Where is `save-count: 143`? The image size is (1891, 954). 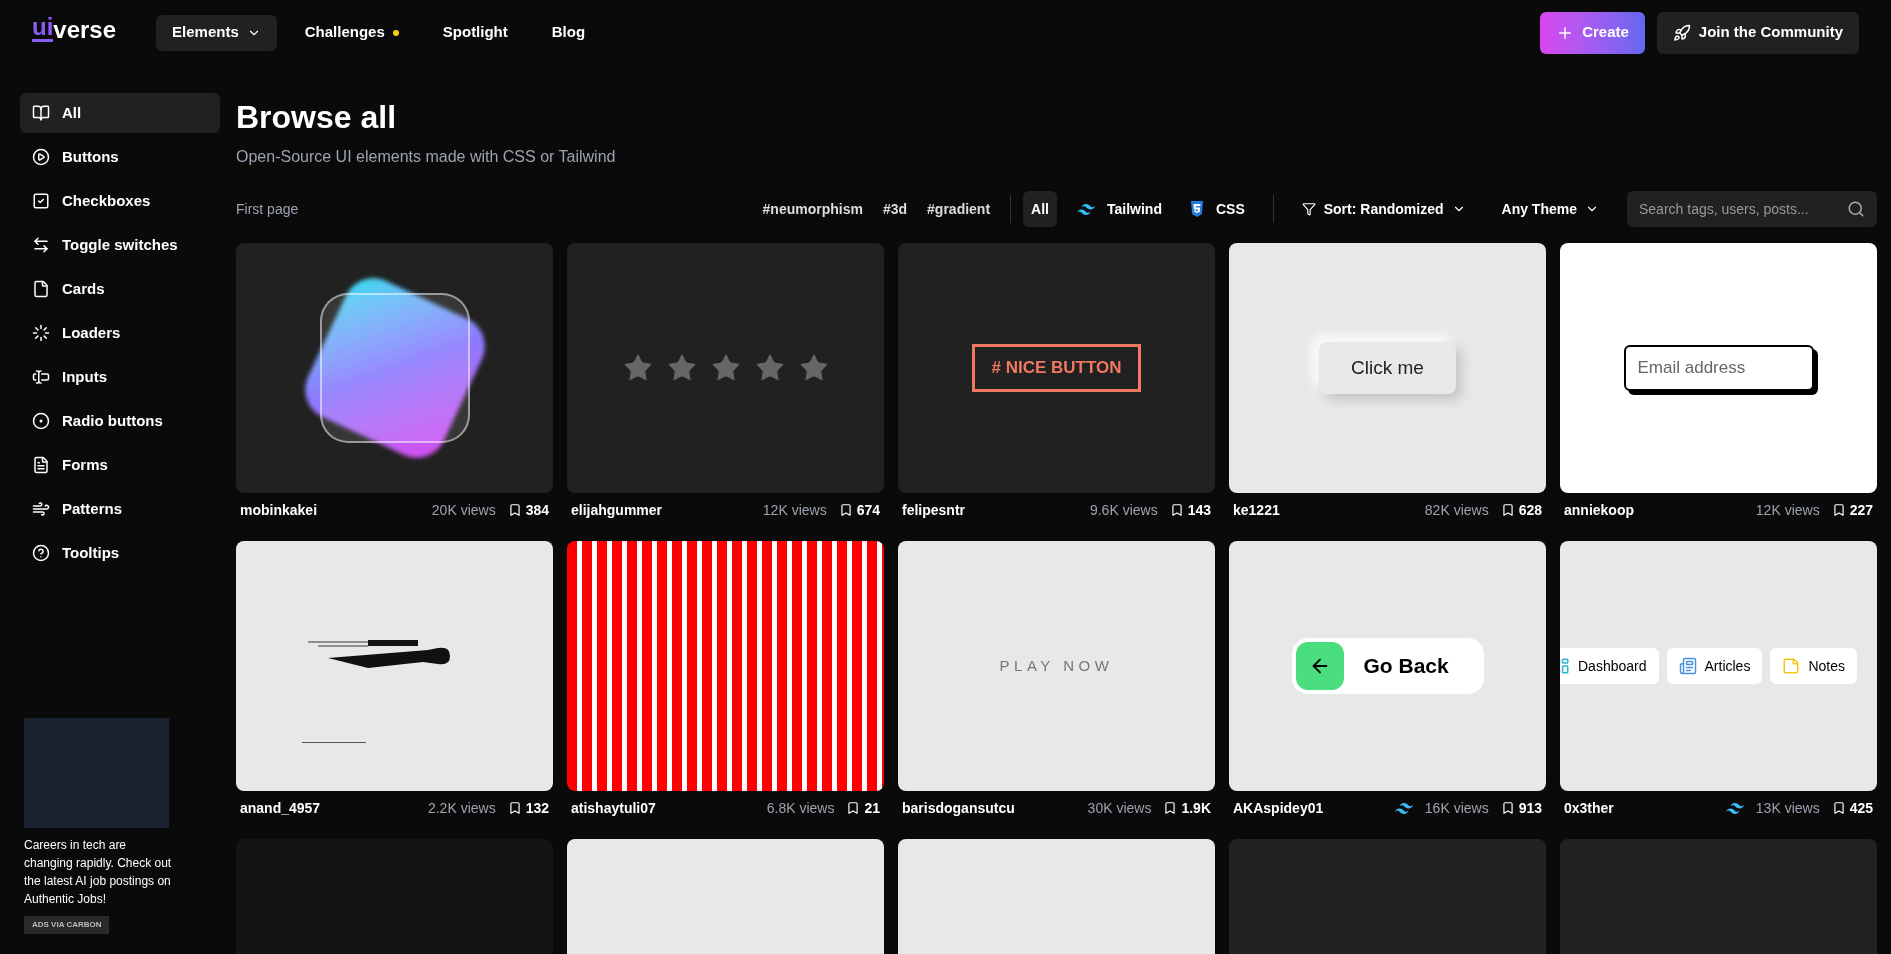
save-count: 143 is located at coordinates (1190, 510).